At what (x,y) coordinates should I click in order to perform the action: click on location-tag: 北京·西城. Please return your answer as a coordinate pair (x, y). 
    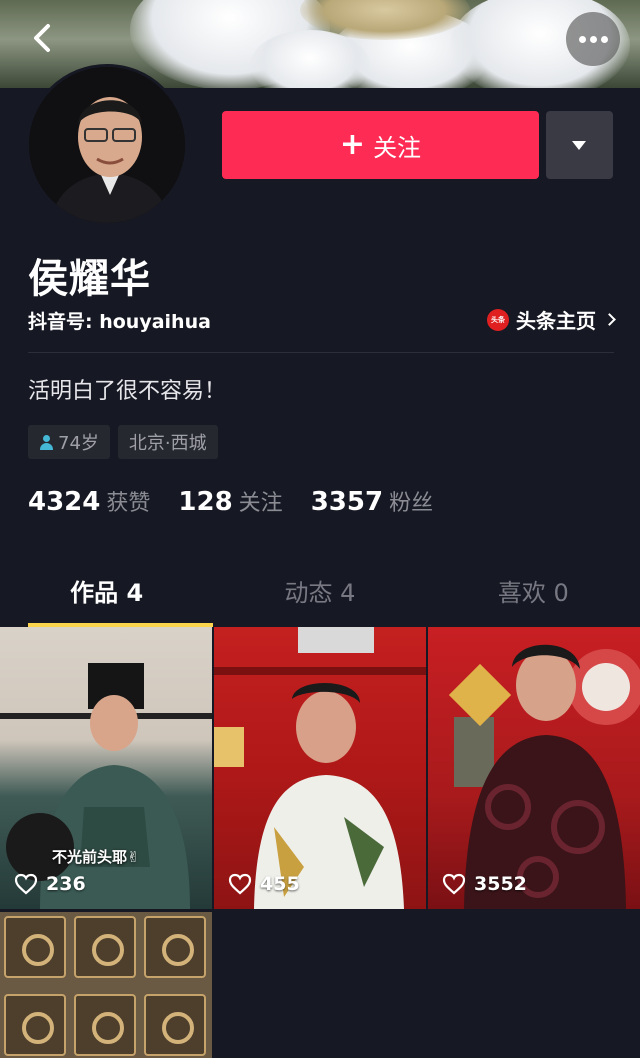
    Looking at the image, I should click on (167, 442).